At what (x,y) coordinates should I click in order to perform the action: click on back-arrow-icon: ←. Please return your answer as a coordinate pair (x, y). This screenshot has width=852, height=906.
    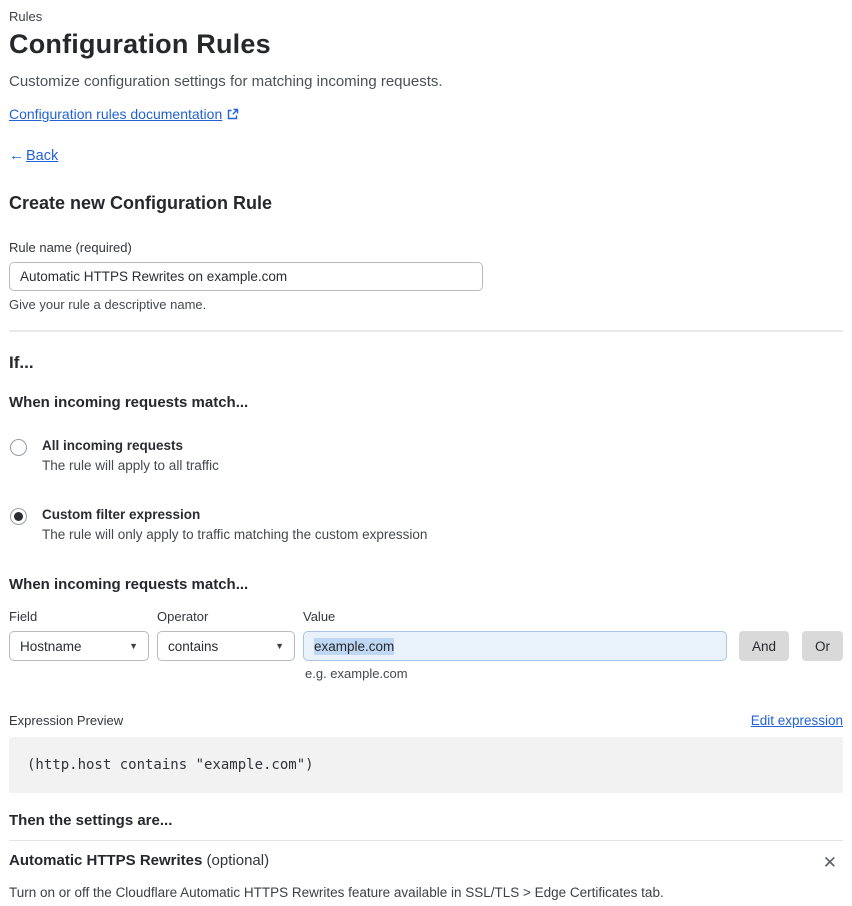
    Looking at the image, I should click on (16, 155).